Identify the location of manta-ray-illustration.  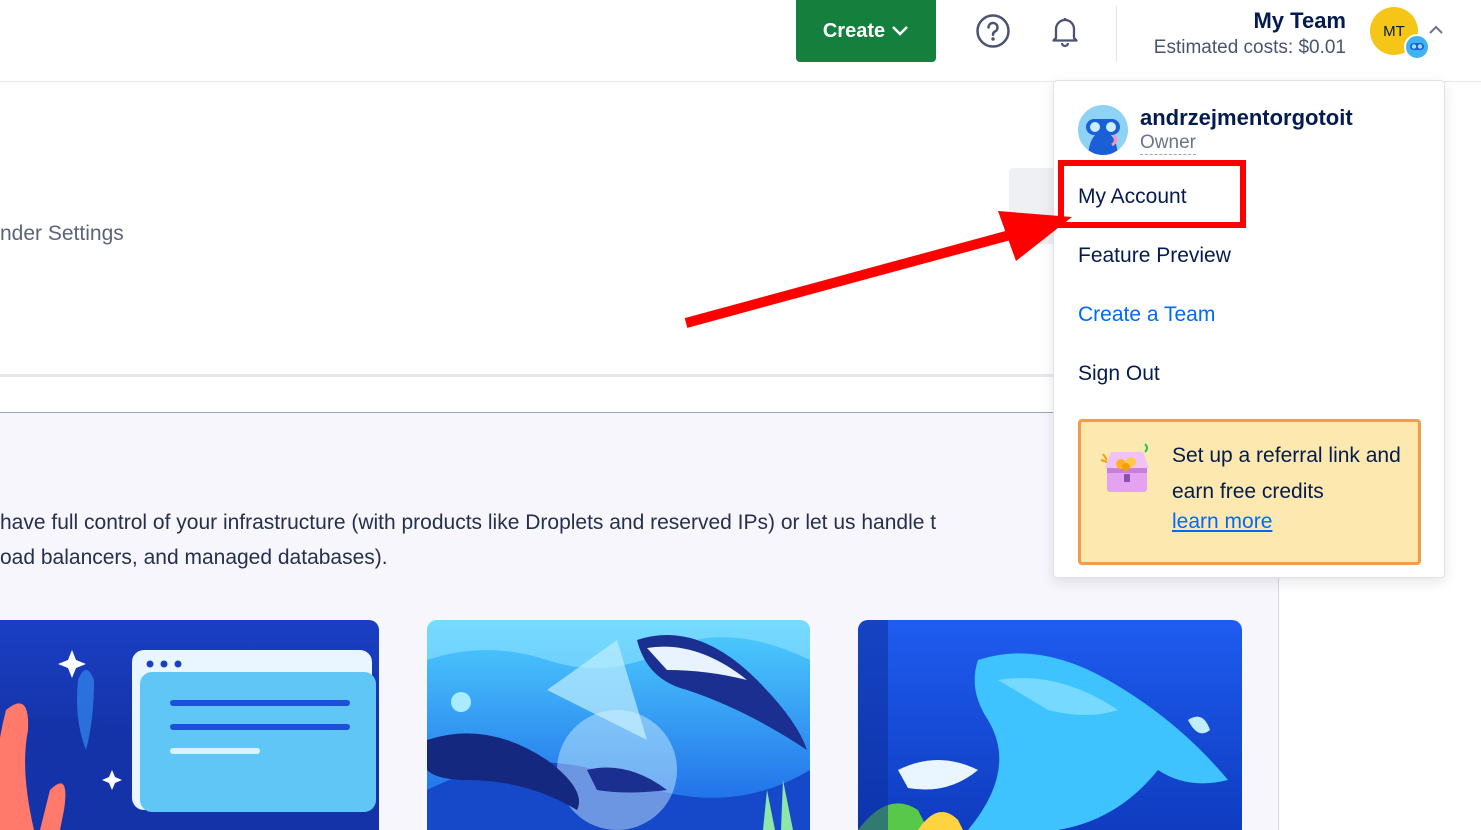
(1050, 725).